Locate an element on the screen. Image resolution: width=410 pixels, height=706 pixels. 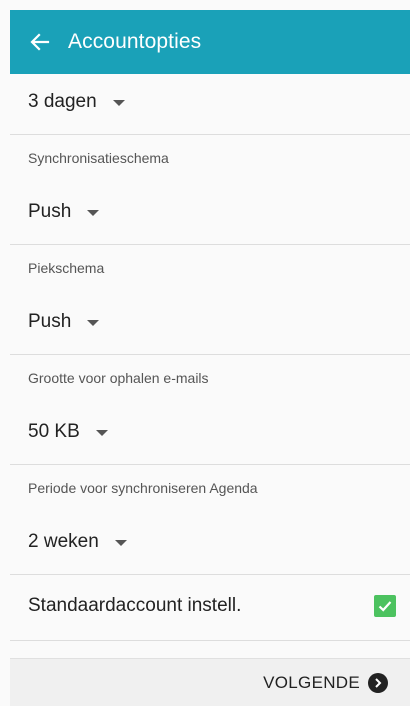
retrieval-size-dropdown: 50 KB is located at coordinates (210, 432).